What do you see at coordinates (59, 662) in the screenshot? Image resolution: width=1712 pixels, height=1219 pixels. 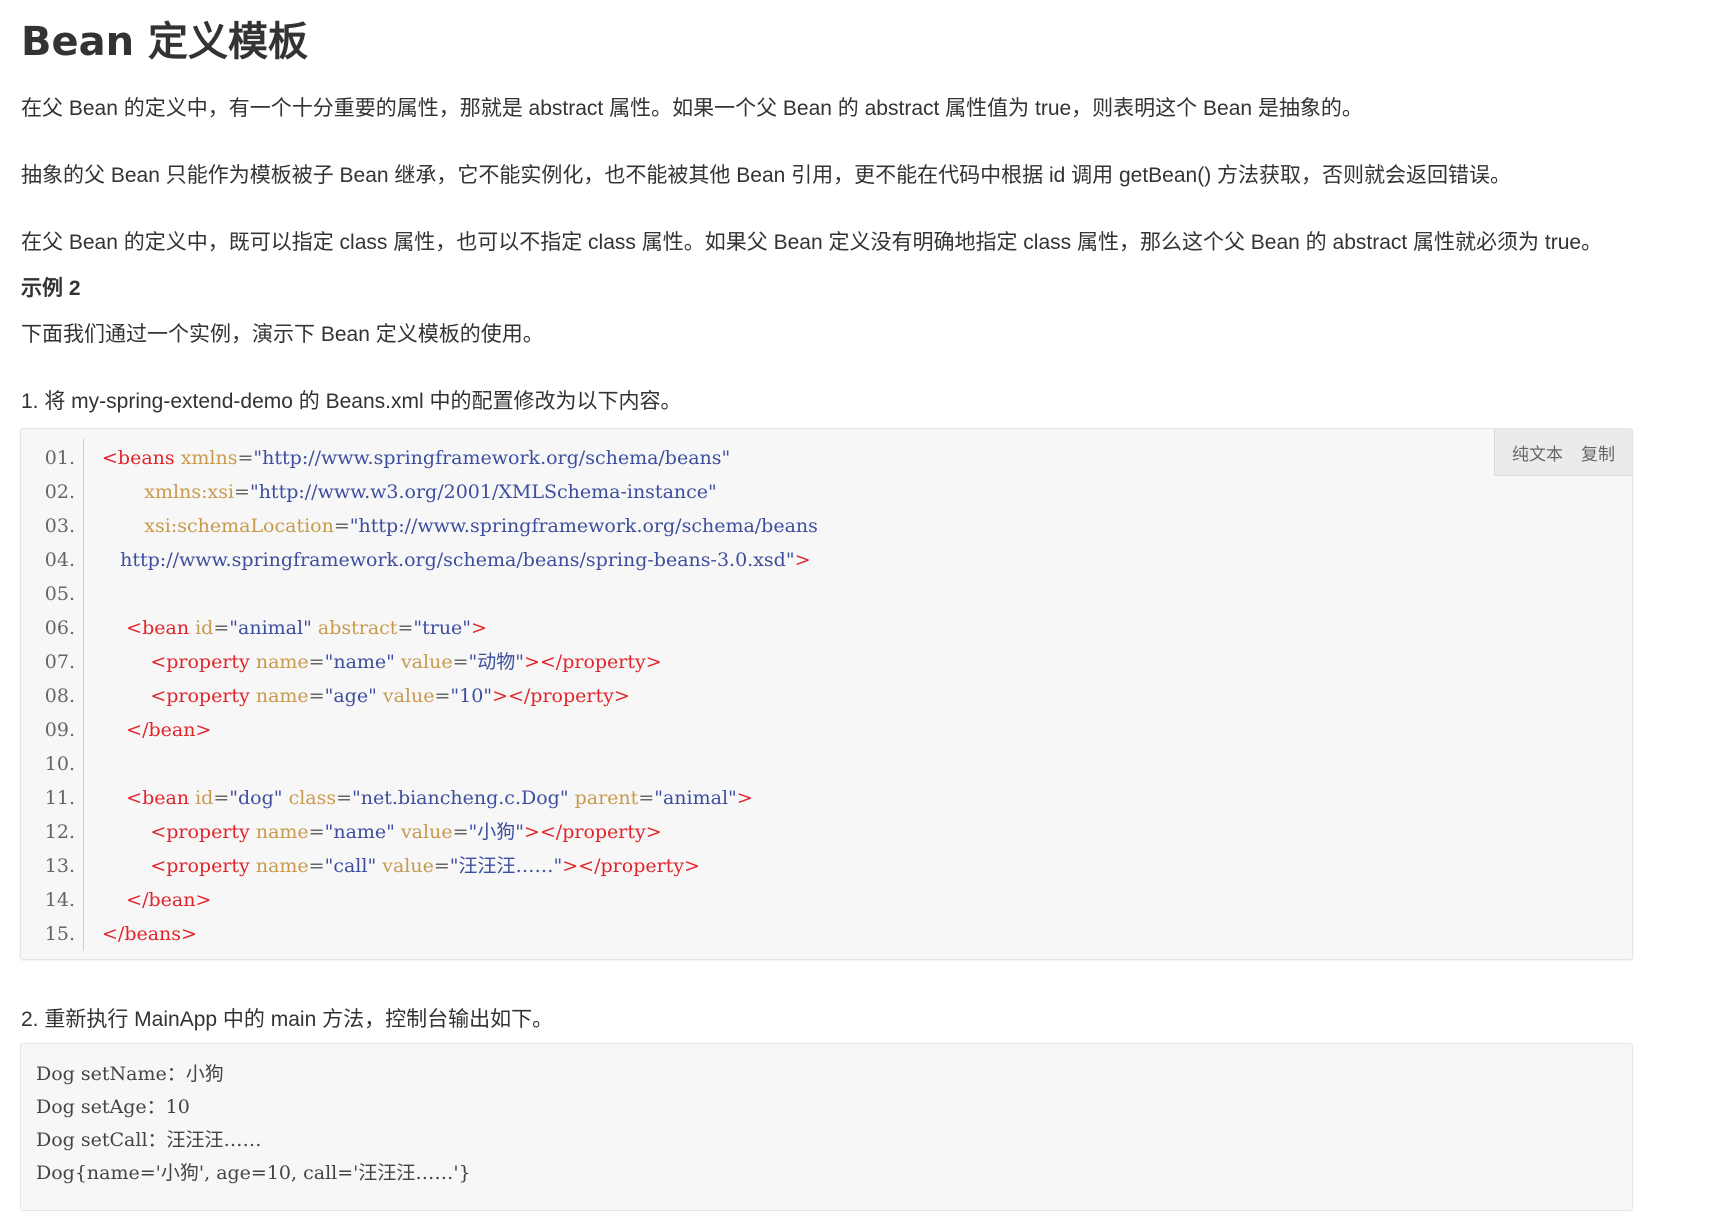 I see `line-number: 07.` at bounding box center [59, 662].